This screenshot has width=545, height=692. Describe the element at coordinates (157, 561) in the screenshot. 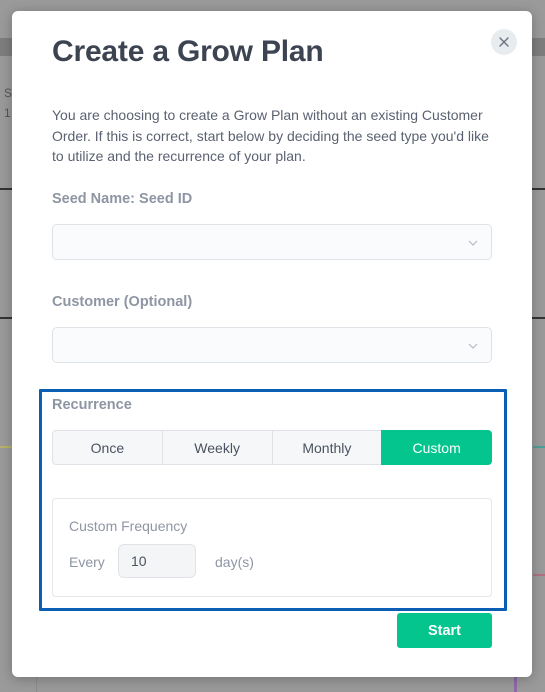

I see `frequency-days-input` at that location.